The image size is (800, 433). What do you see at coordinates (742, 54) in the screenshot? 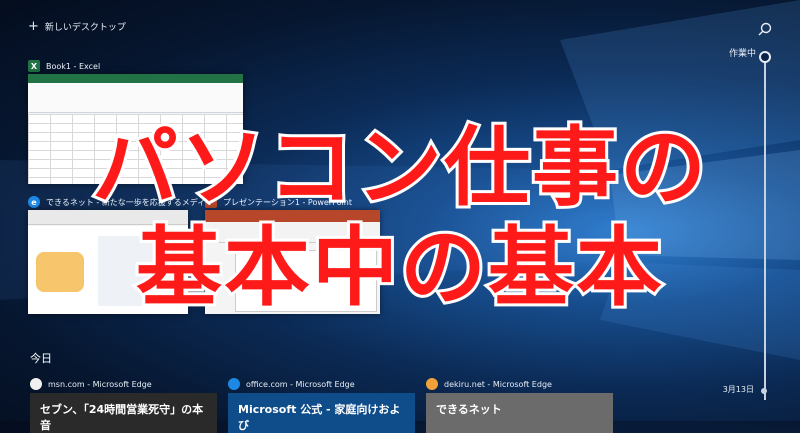
I see `timeline-now-label: 作業中` at bounding box center [742, 54].